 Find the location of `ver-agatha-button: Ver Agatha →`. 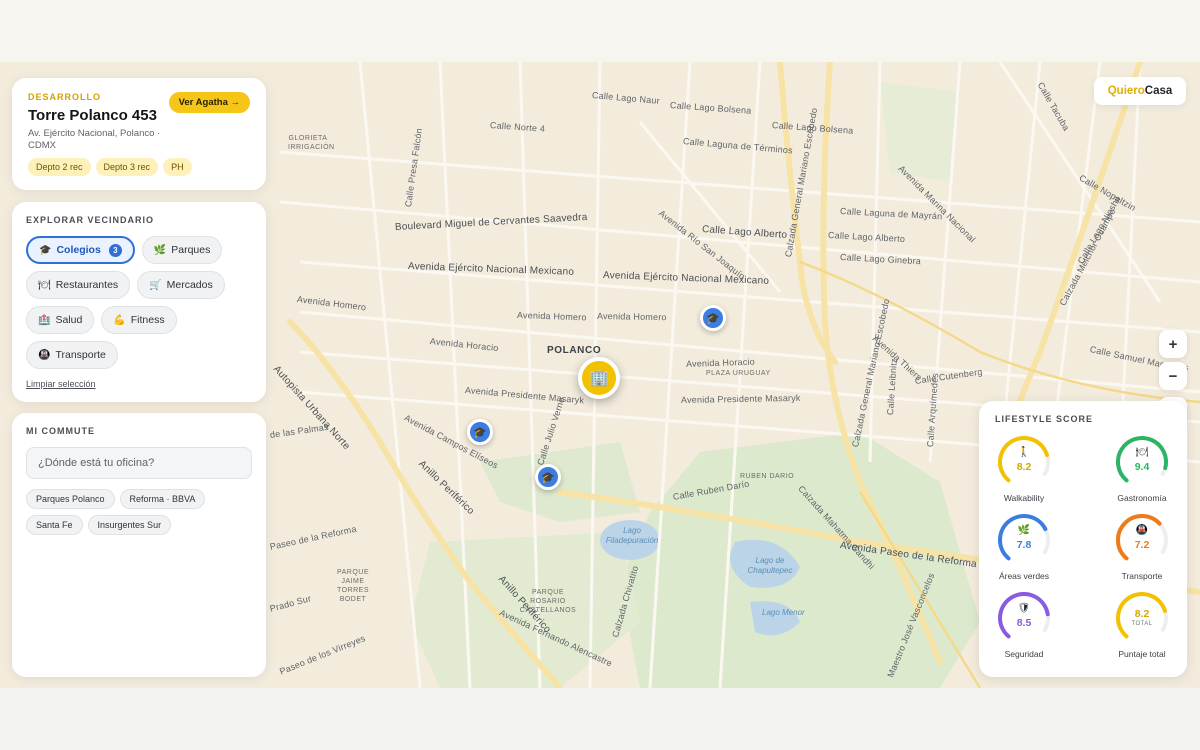

ver-agatha-button: Ver Agatha → is located at coordinates (209, 102).